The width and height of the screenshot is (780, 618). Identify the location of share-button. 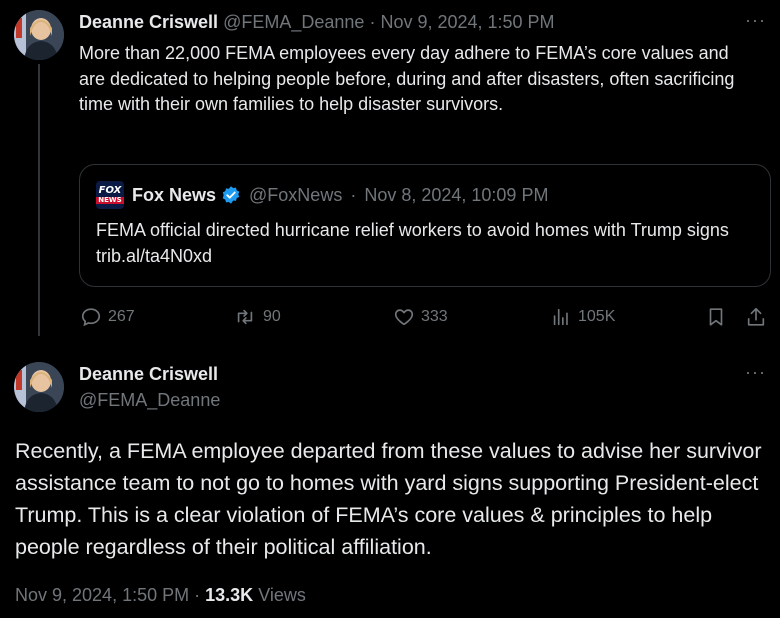
(756, 319).